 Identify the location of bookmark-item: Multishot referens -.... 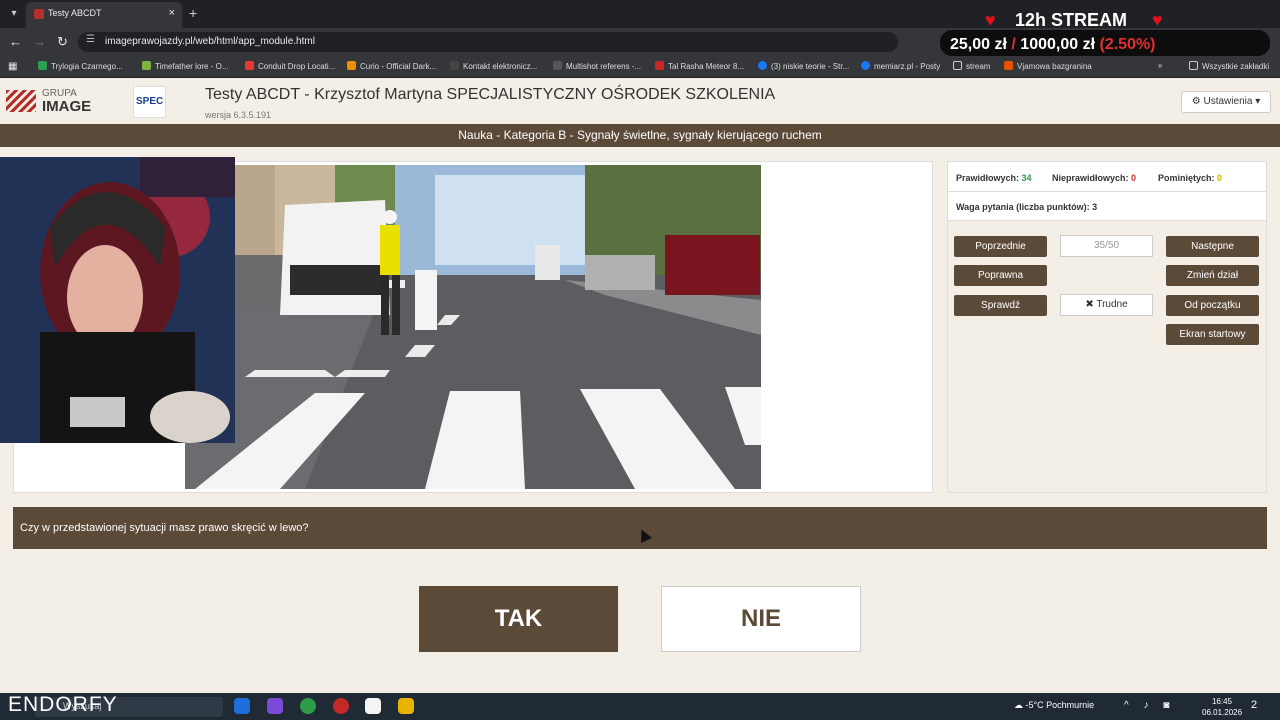
(597, 66).